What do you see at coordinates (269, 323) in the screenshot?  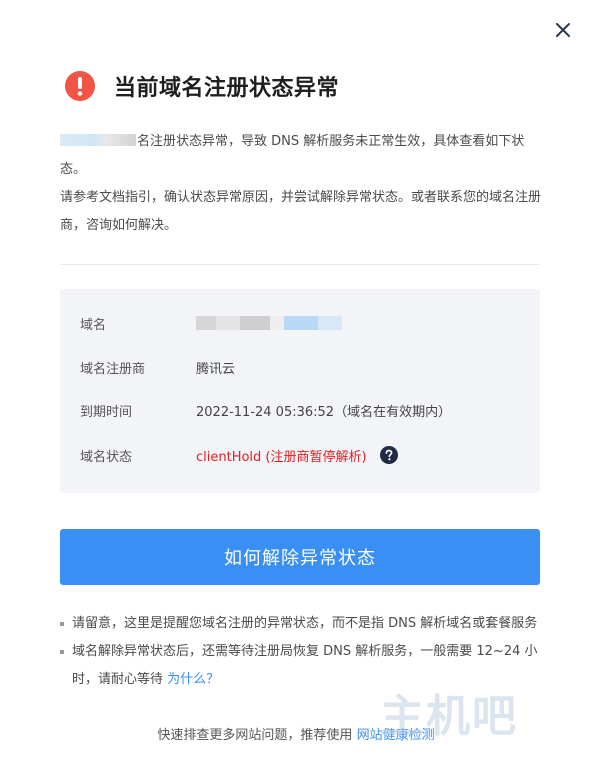 I see `redacted-domain-value` at bounding box center [269, 323].